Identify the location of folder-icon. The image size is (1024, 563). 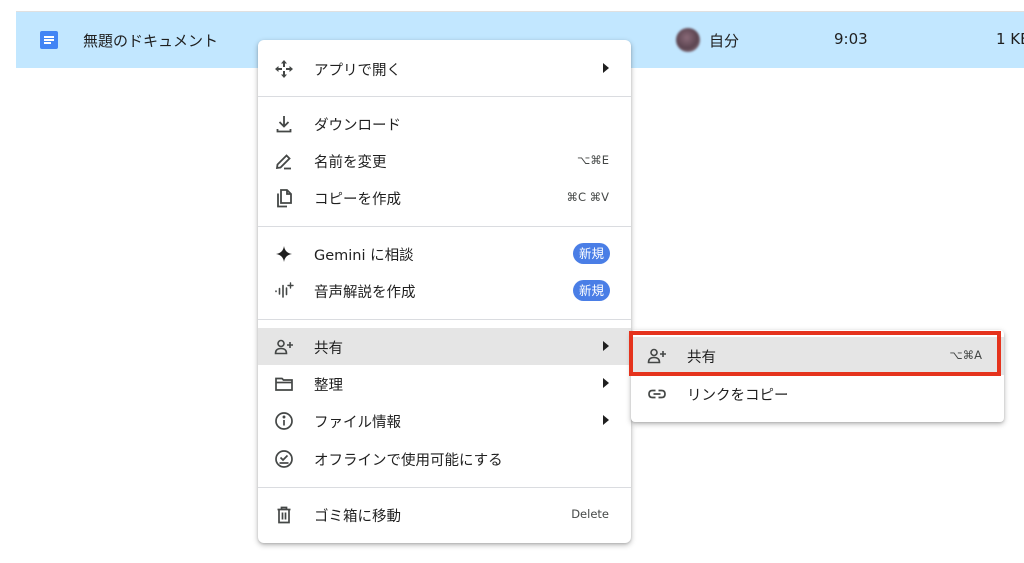
(284, 384).